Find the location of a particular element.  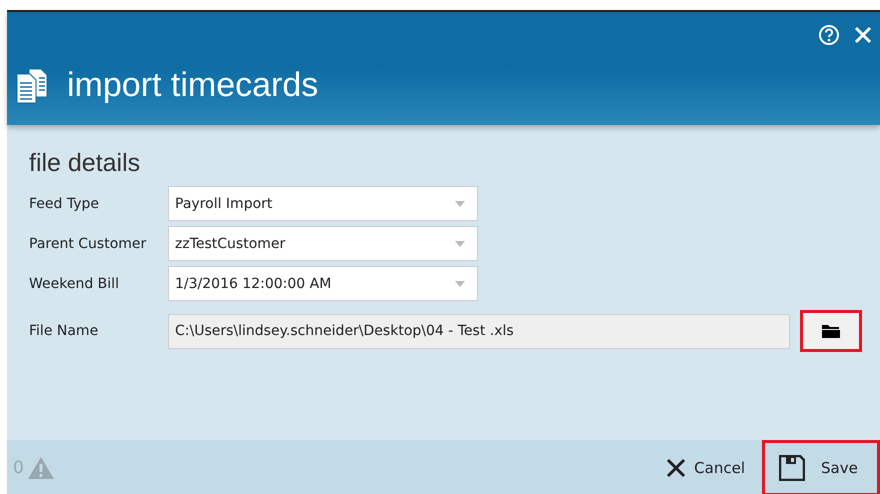

dropdown-field: Payroll Import is located at coordinates (323, 203).